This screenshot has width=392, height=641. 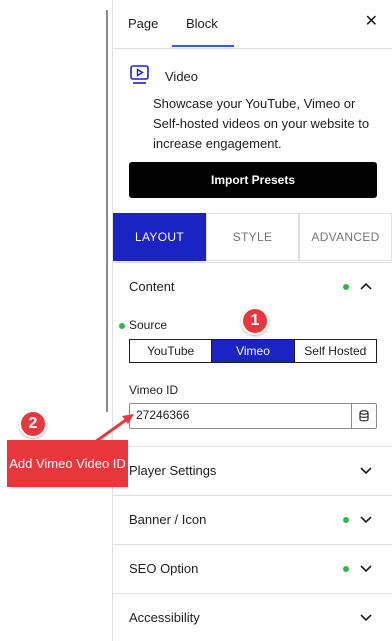 What do you see at coordinates (252, 617) in the screenshot?
I see `accessibility-section-toggle: Accessibility` at bounding box center [252, 617].